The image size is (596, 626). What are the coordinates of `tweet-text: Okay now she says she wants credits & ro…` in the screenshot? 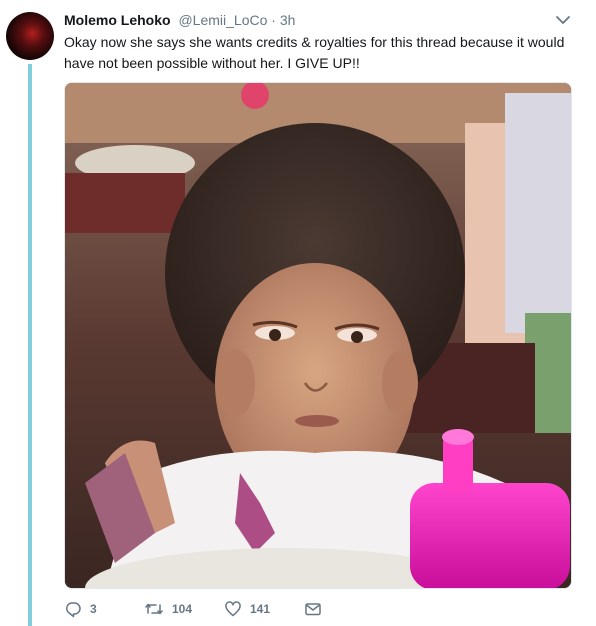 It's located at (314, 52).